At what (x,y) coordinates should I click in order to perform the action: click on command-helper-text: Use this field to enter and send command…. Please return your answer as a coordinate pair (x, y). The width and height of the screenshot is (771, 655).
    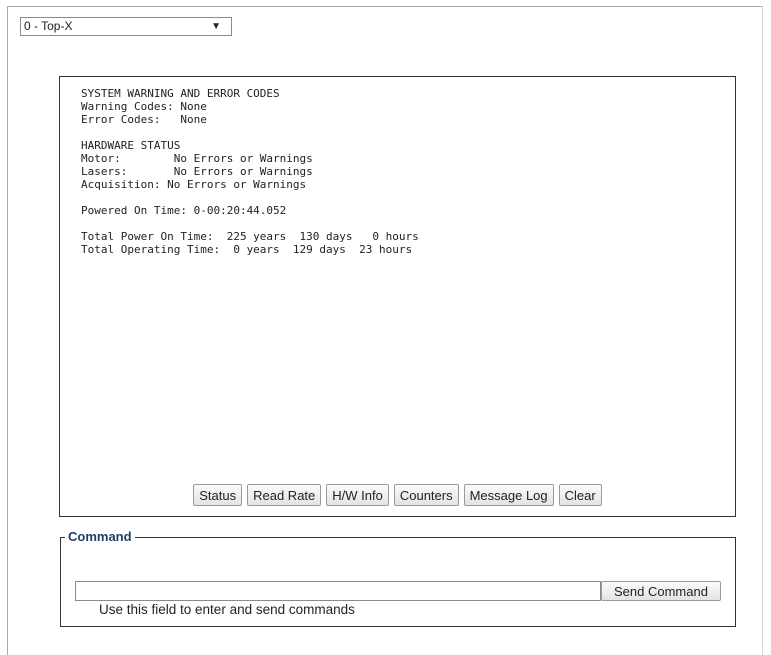
    Looking at the image, I should click on (227, 609).